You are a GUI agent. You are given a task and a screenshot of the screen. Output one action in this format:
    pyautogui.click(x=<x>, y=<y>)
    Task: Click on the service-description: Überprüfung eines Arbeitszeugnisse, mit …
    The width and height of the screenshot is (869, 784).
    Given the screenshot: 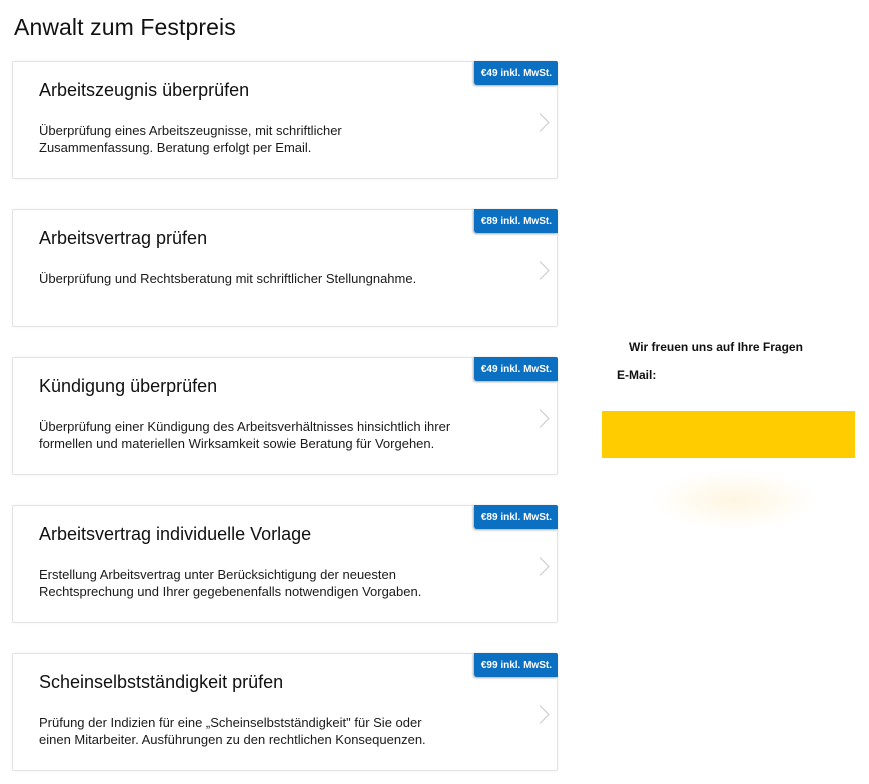 What is the action you would take?
    pyautogui.click(x=190, y=139)
    